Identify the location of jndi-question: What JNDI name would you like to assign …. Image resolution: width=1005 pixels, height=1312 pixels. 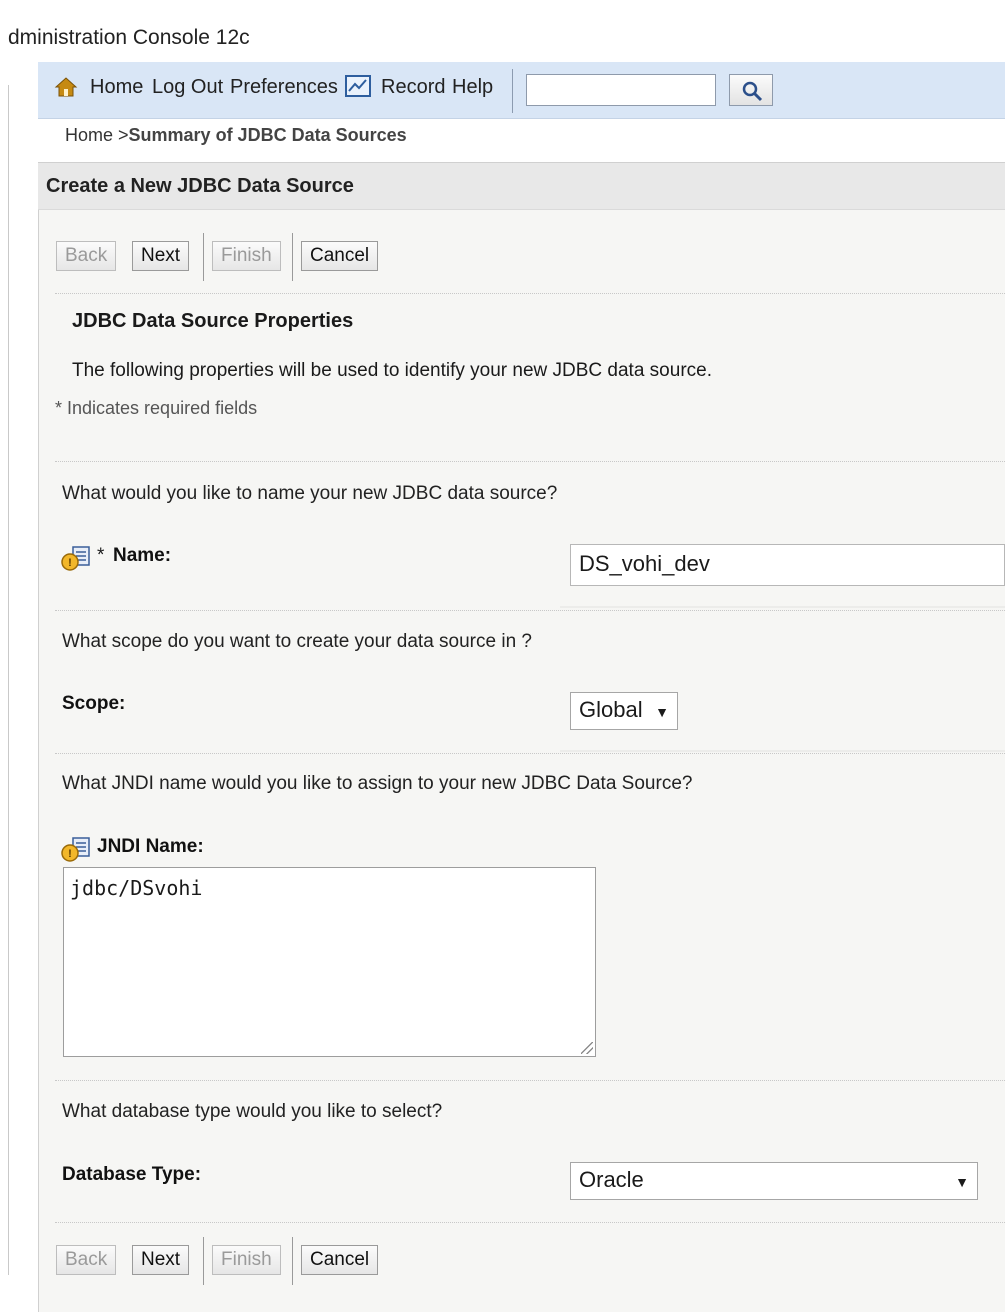
(377, 783).